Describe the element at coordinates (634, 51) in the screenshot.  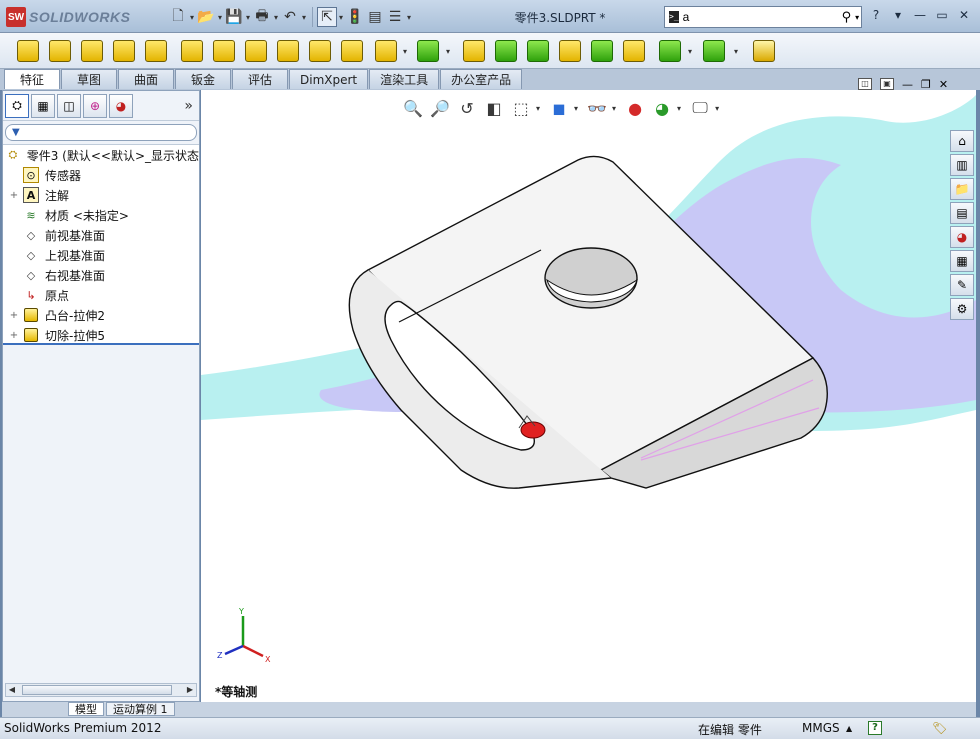
I see `mirror-icon` at that location.